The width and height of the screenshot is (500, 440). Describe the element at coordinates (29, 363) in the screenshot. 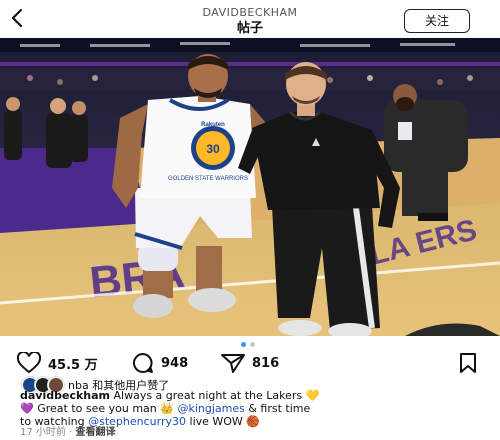

I see `heart-icon` at that location.